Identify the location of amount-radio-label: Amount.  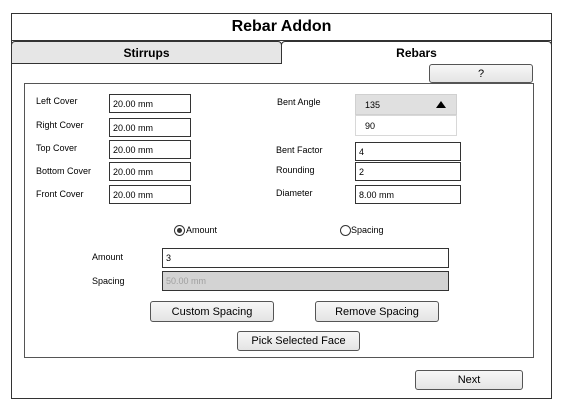
(202, 230).